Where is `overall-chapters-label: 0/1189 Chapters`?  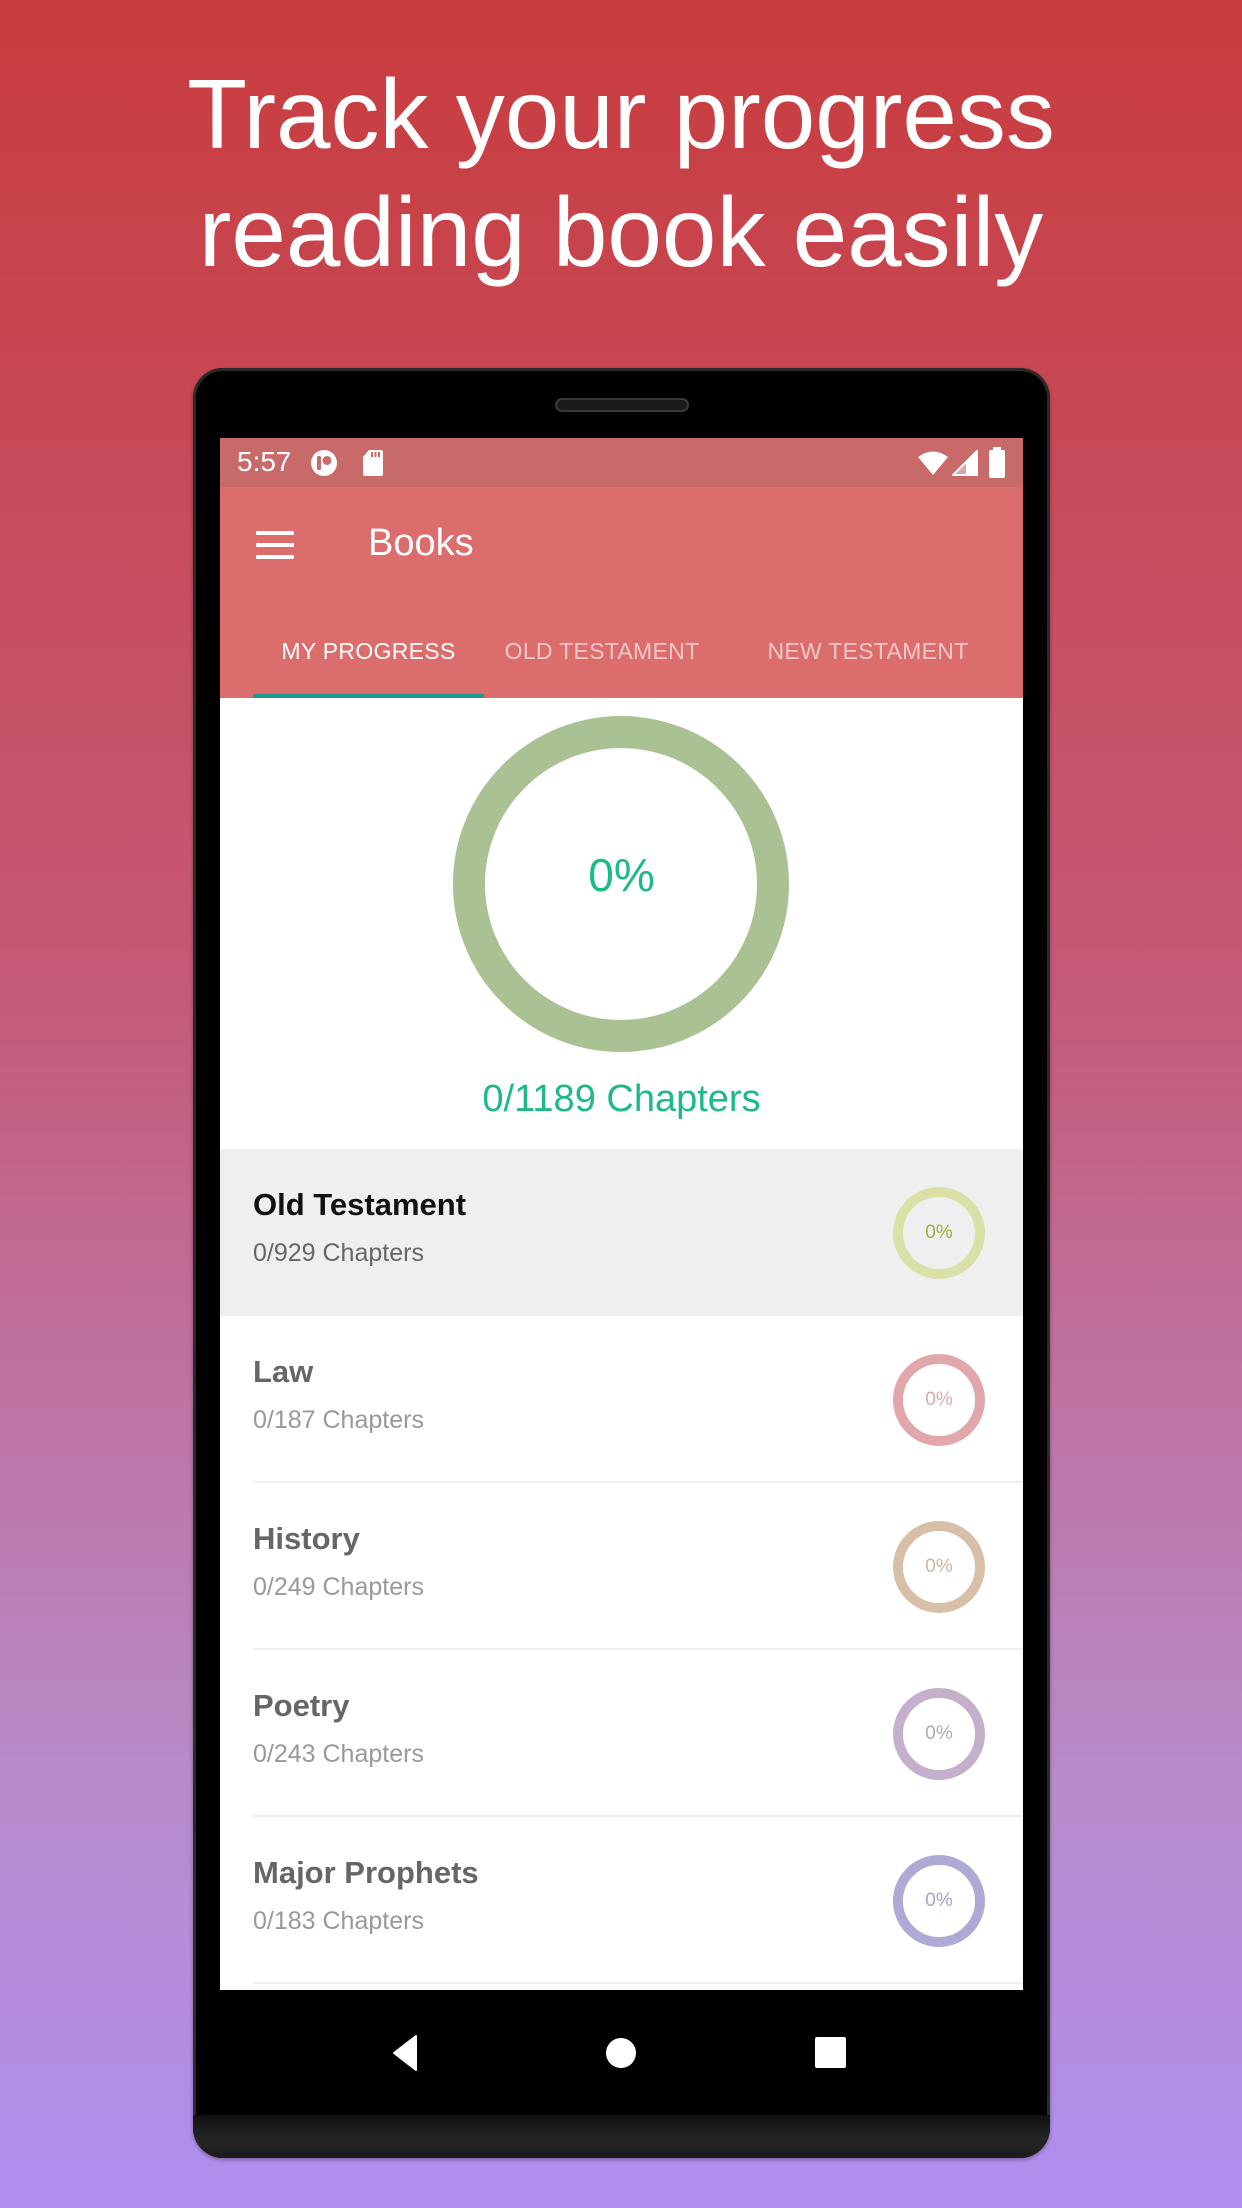 overall-chapters-label: 0/1189 Chapters is located at coordinates (621, 1099).